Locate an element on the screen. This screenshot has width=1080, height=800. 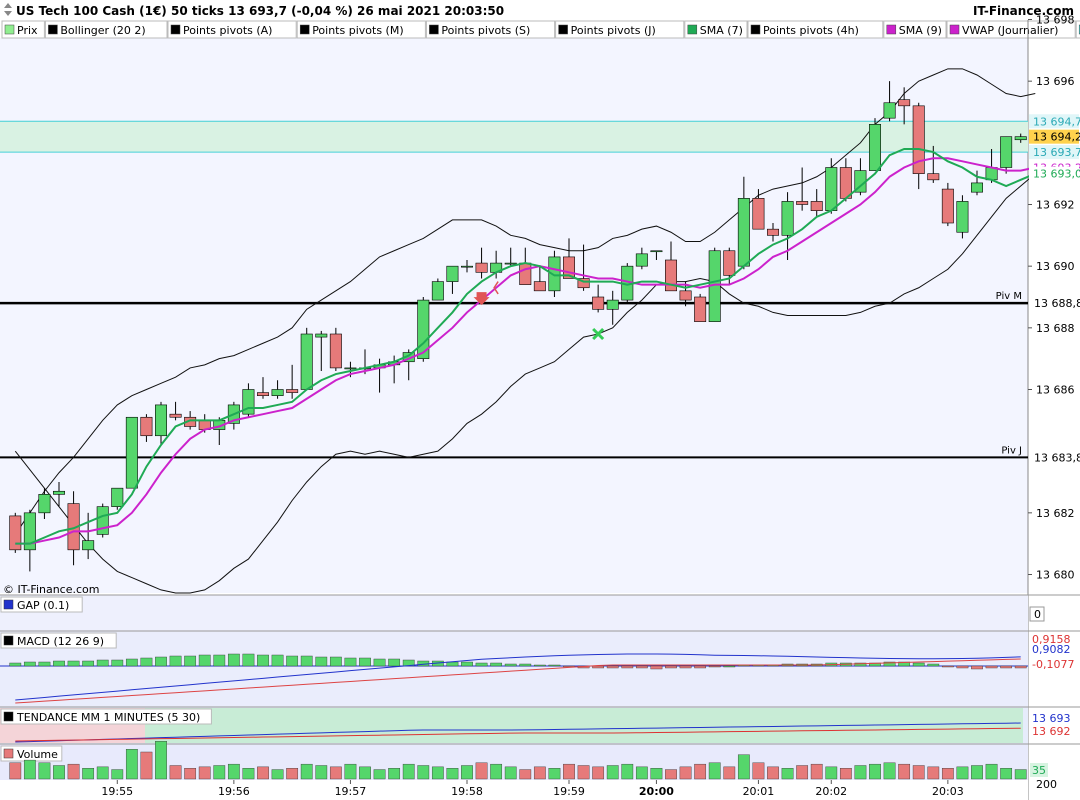
panel-label: Volume is located at coordinates (37, 754).